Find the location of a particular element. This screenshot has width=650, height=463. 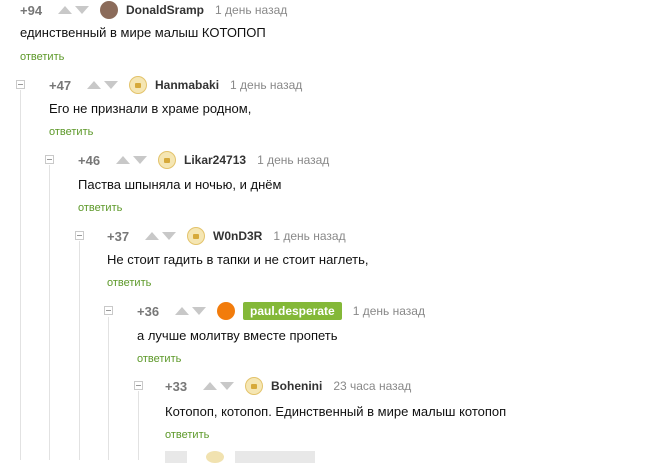

comment-text: Паства шпыняла и ночью, и днём is located at coordinates (180, 184).